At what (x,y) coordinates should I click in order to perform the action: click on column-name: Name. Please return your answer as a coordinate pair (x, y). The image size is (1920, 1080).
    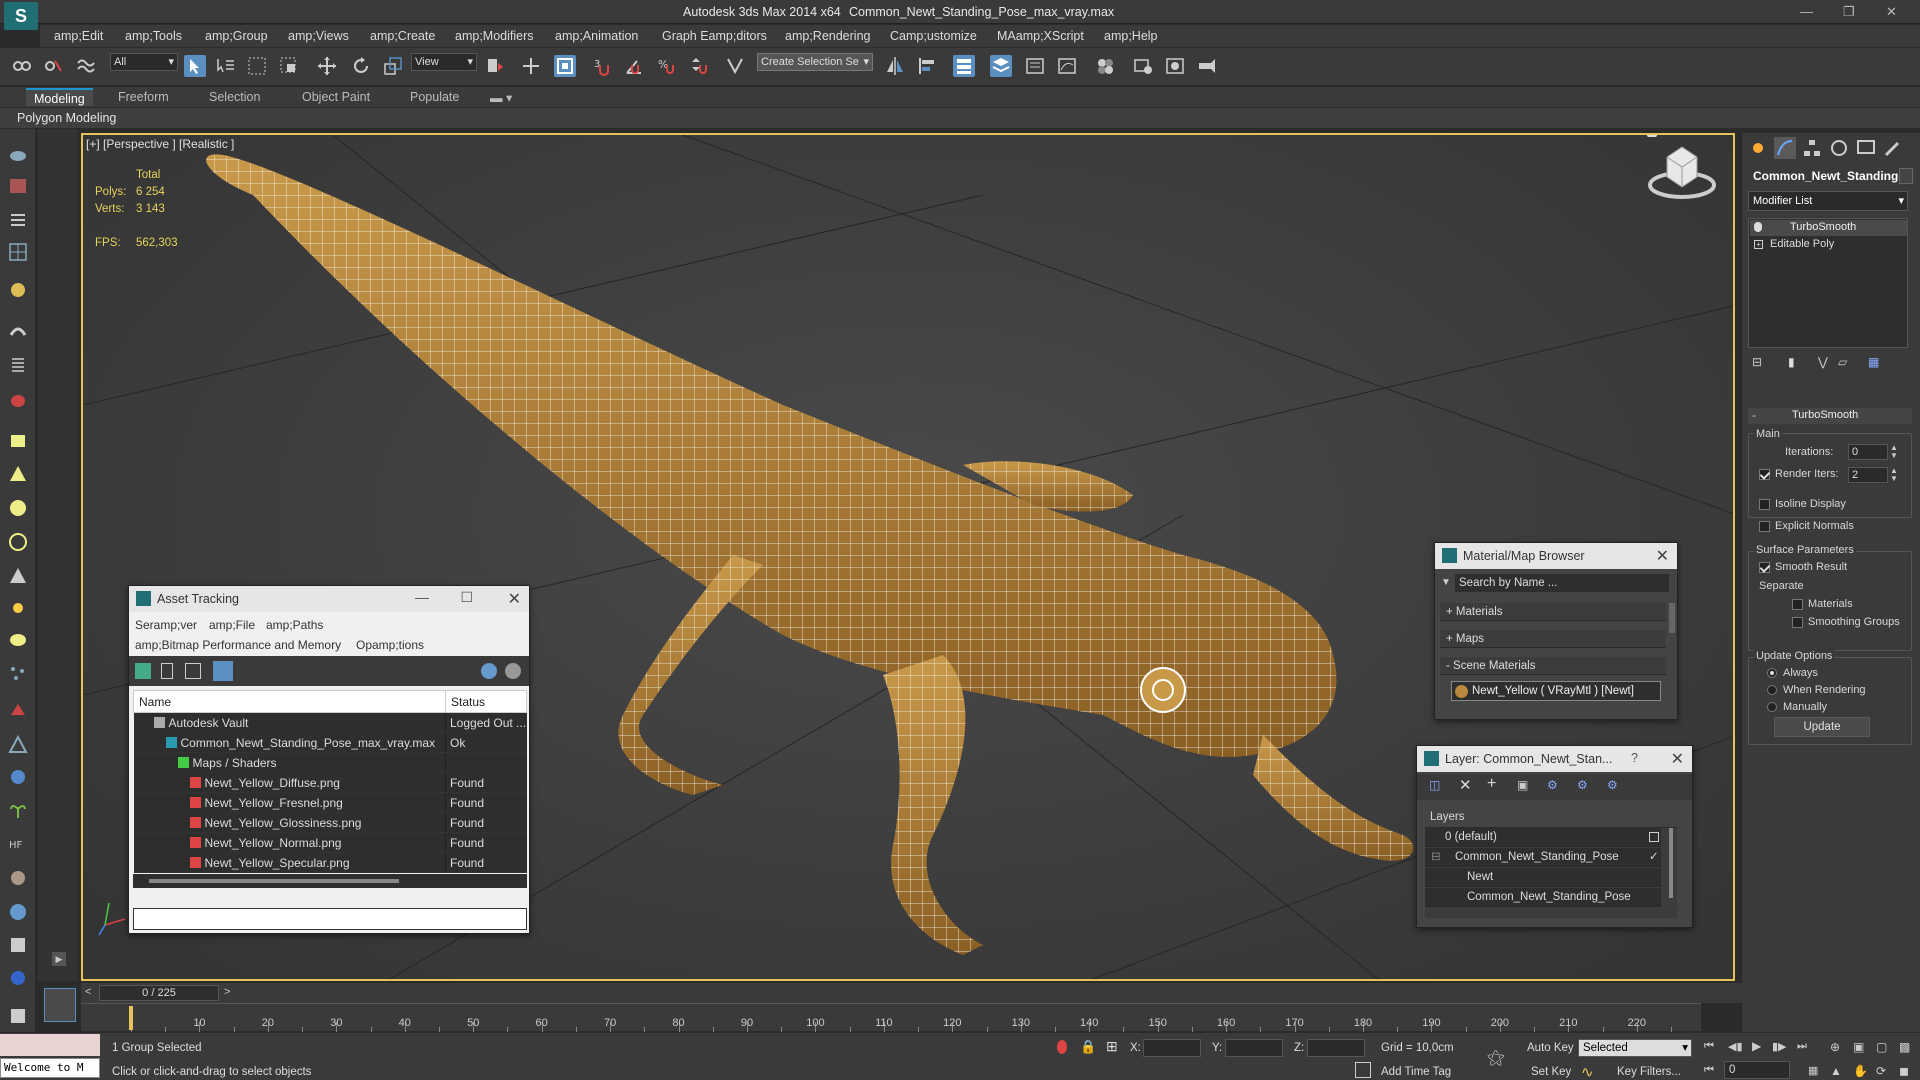
    Looking at the image, I should click on (289, 701).